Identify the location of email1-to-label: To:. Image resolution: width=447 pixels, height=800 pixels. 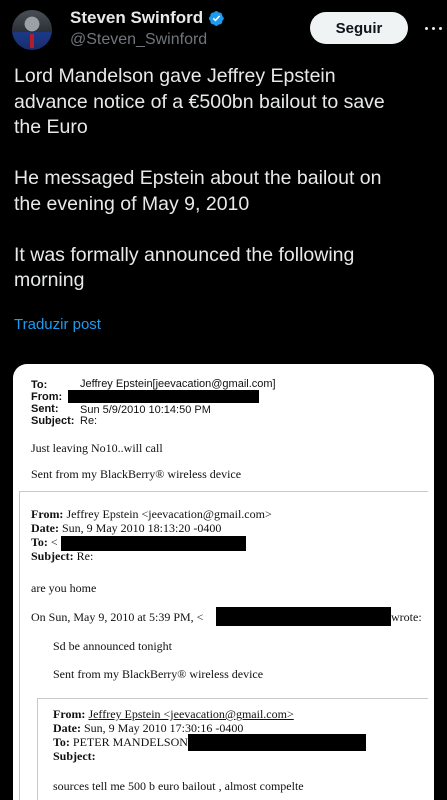
(39, 385).